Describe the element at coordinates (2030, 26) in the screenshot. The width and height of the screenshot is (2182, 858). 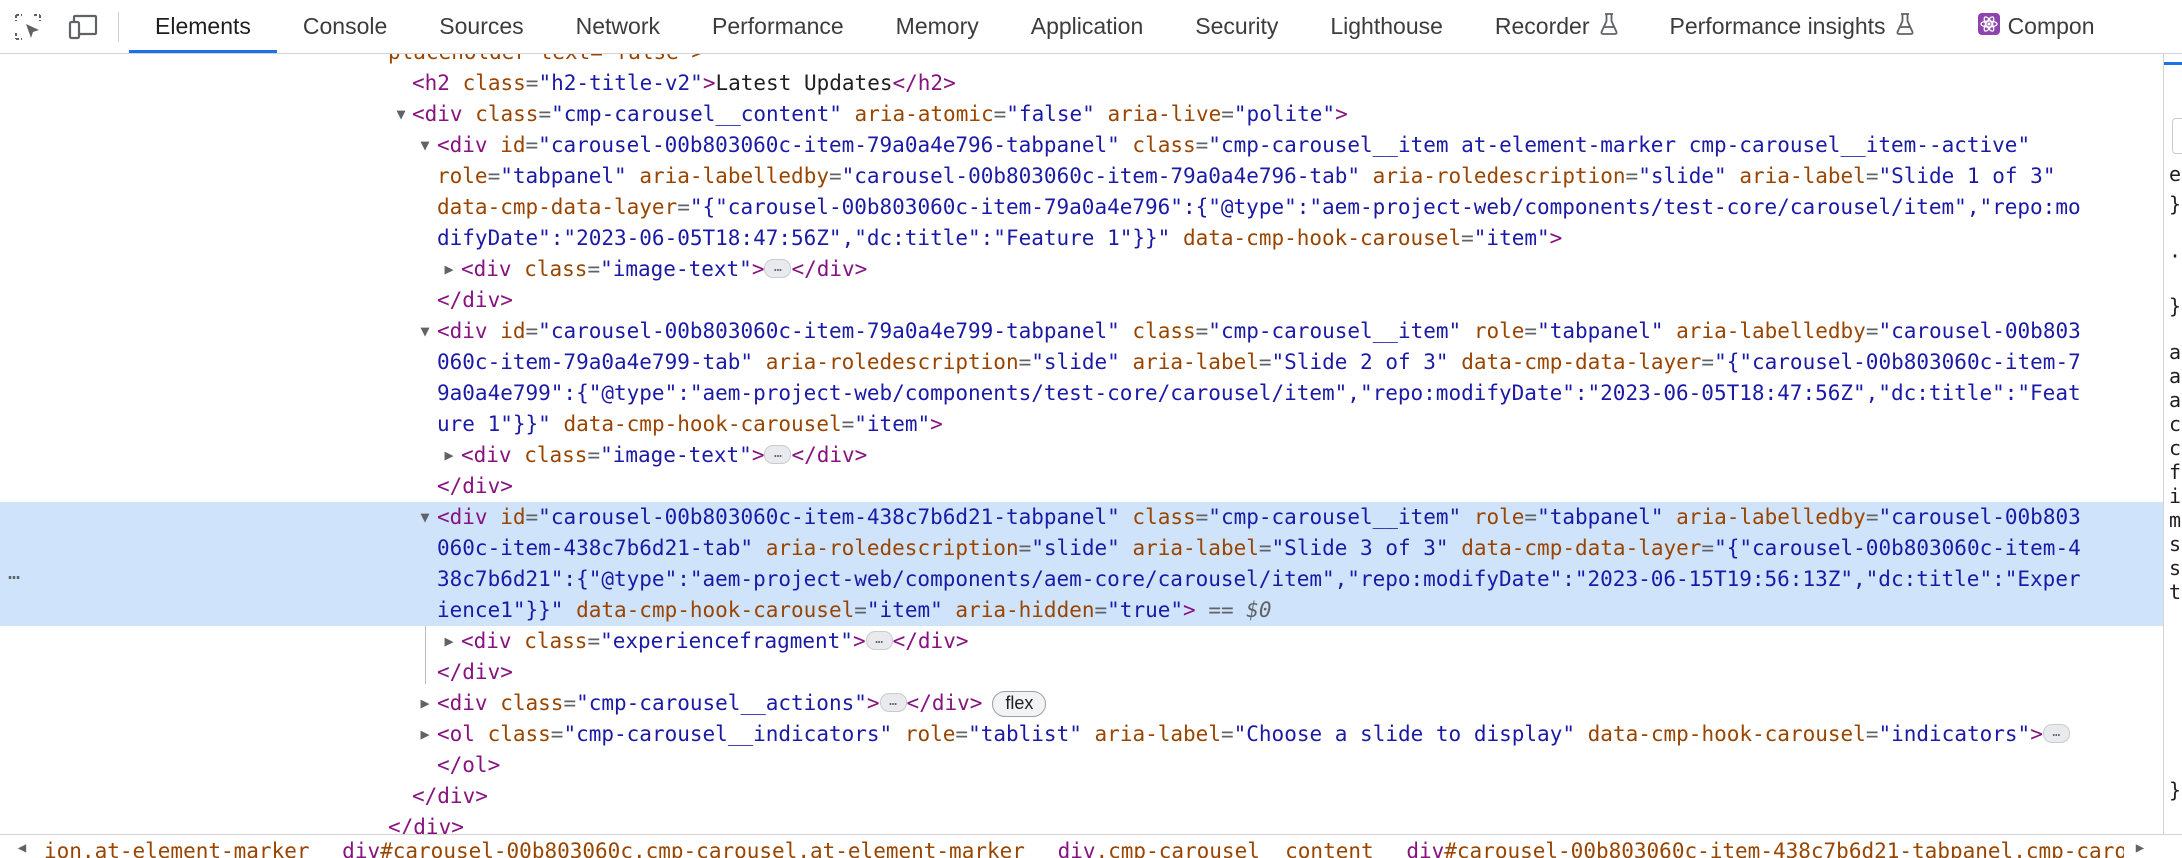
I see `tab-components: Compon` at that location.